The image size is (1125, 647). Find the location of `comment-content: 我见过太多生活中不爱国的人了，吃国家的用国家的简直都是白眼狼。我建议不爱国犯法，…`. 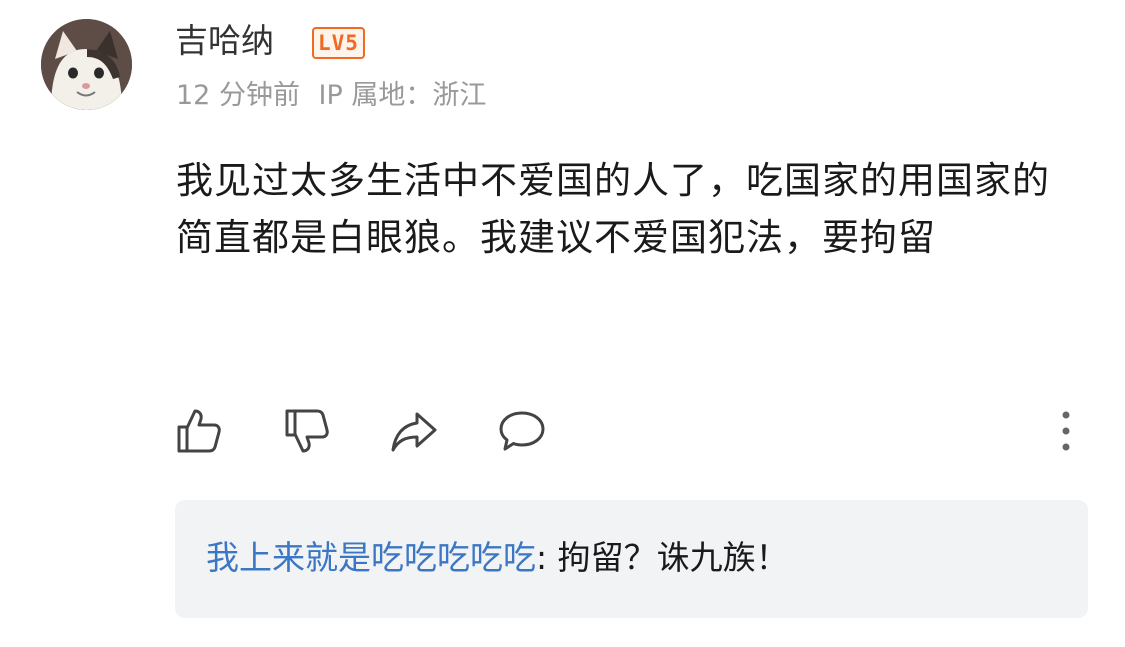

comment-content: 我见过太多生活中不爱国的人了，吃国家的用国家的简直都是白眼狼。我建议不爱国犯法，… is located at coordinates (613, 209).